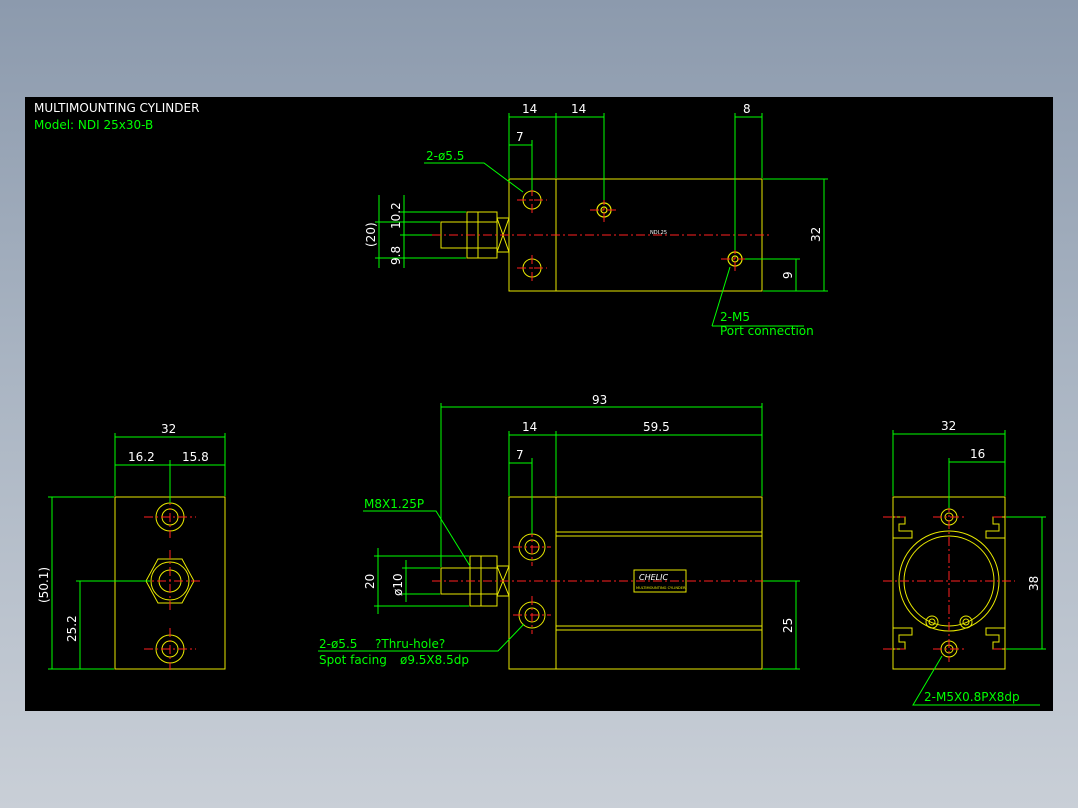 This screenshot has width=1078, height=808. Describe the element at coordinates (396, 215) in the screenshot. I see `dim-top-10-2: 10.2` at that location.